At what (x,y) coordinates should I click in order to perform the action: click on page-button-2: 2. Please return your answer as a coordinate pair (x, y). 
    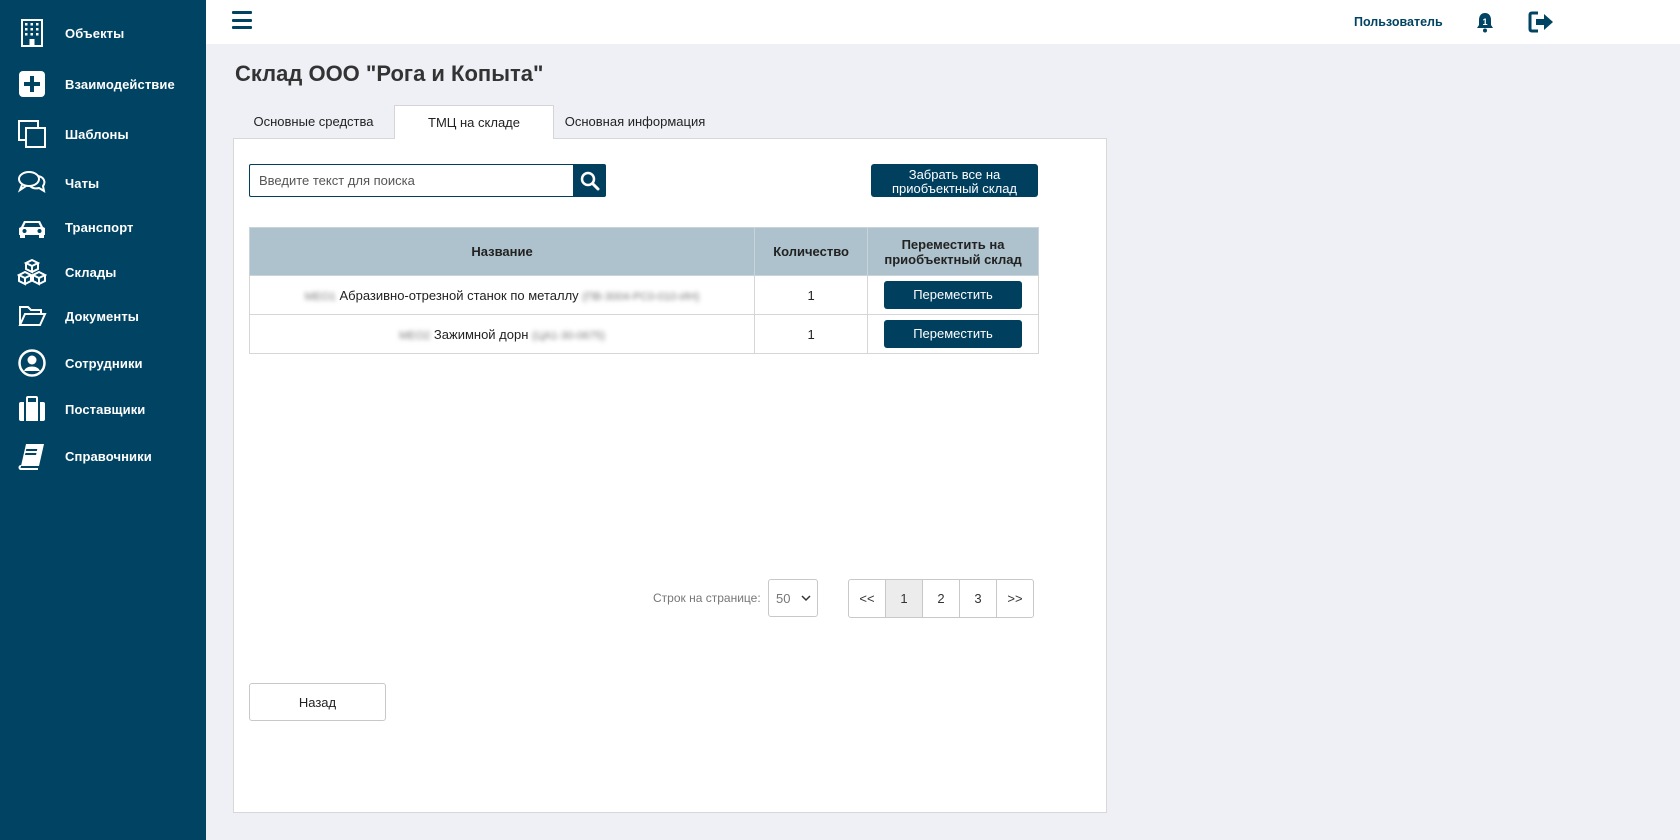
    Looking at the image, I should click on (941, 598).